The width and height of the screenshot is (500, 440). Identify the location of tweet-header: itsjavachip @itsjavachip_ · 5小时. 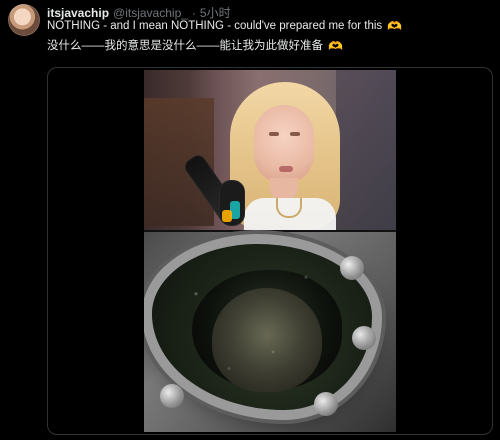
(139, 12).